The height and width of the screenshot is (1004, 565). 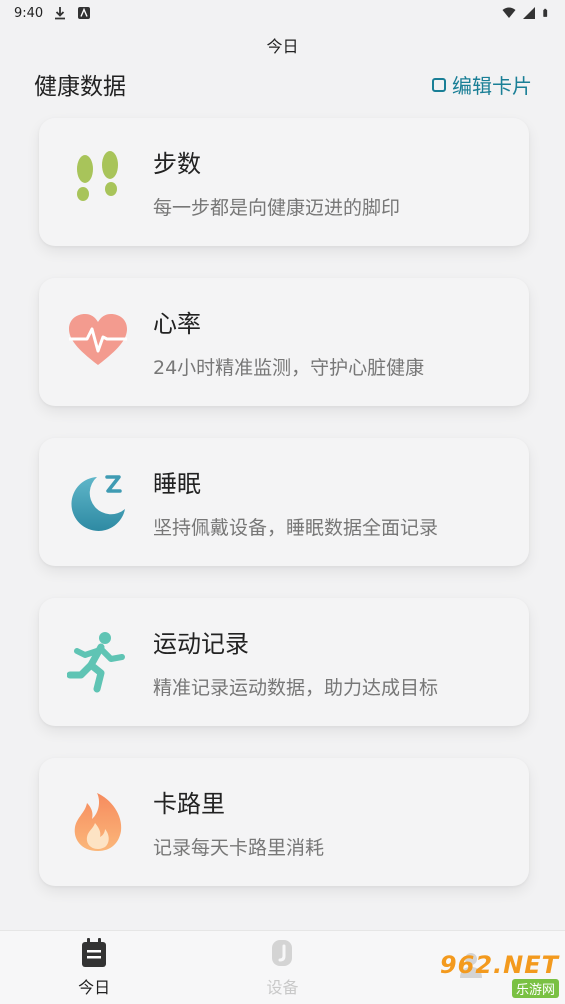 I want to click on edit-card-icon, so click(x=439, y=85).